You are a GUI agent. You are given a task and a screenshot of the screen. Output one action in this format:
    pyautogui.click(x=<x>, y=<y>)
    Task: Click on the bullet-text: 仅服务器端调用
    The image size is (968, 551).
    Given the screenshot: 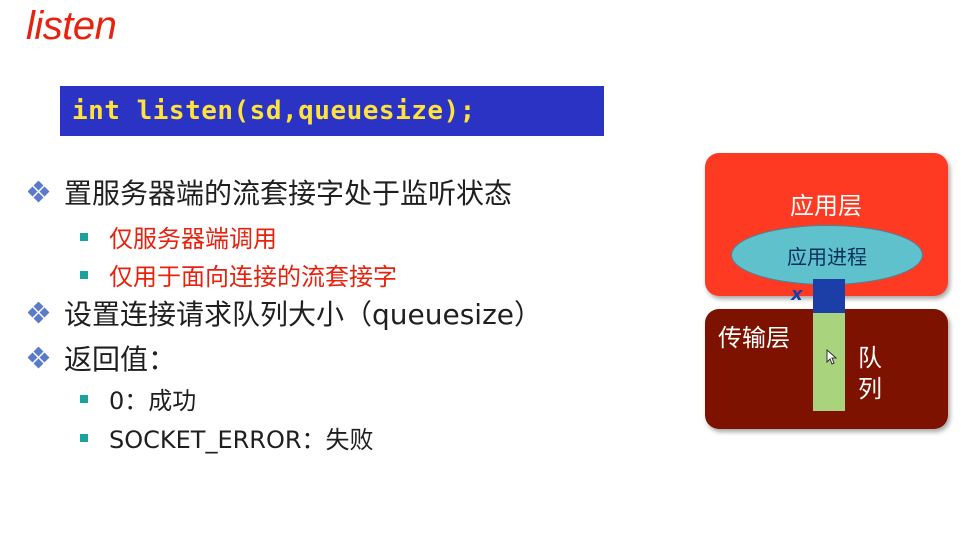 What is the action you would take?
    pyautogui.click(x=193, y=239)
    